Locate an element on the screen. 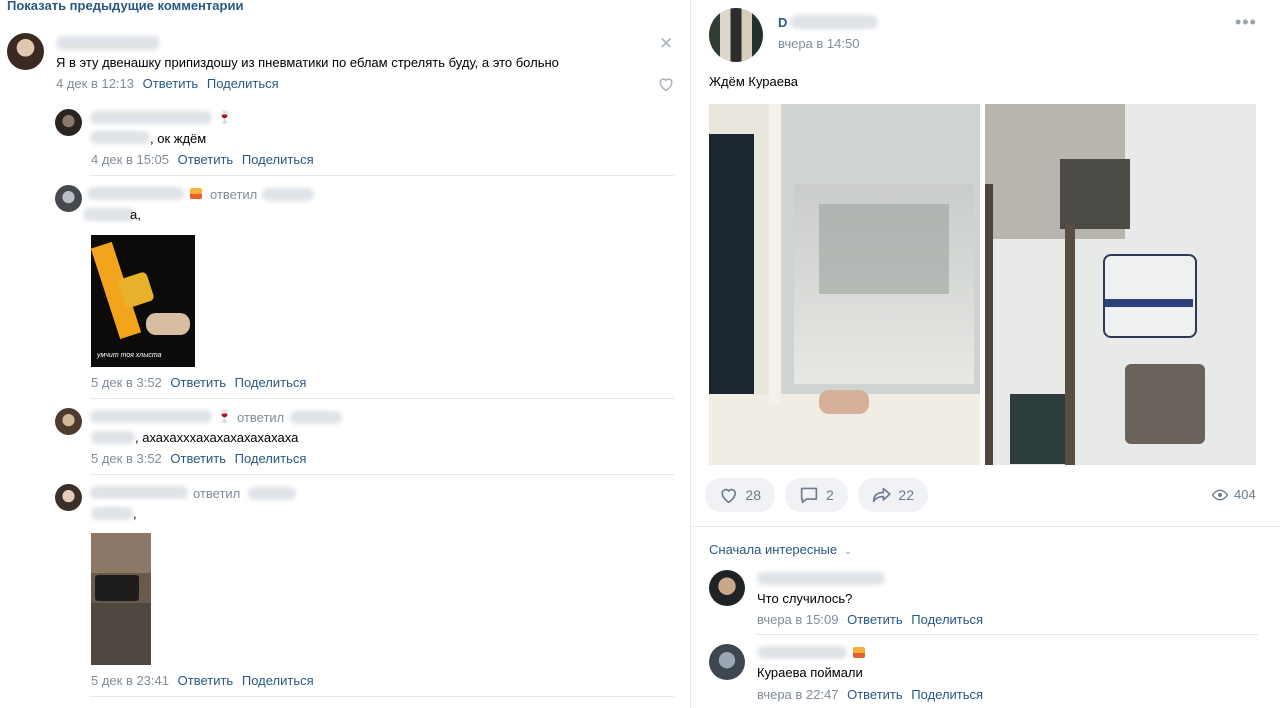 This screenshot has height=708, width=1280. chevron-down-icon: ⌄ is located at coordinates (848, 551).